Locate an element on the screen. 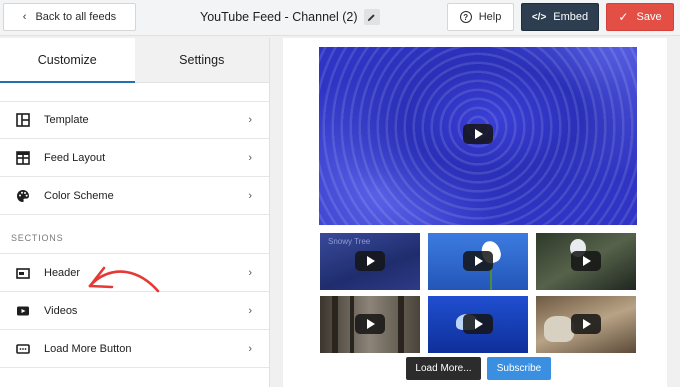 Image resolution: width=680 pixels, height=387 pixels. chevron-left-icon: ‹ is located at coordinates (24, 17).